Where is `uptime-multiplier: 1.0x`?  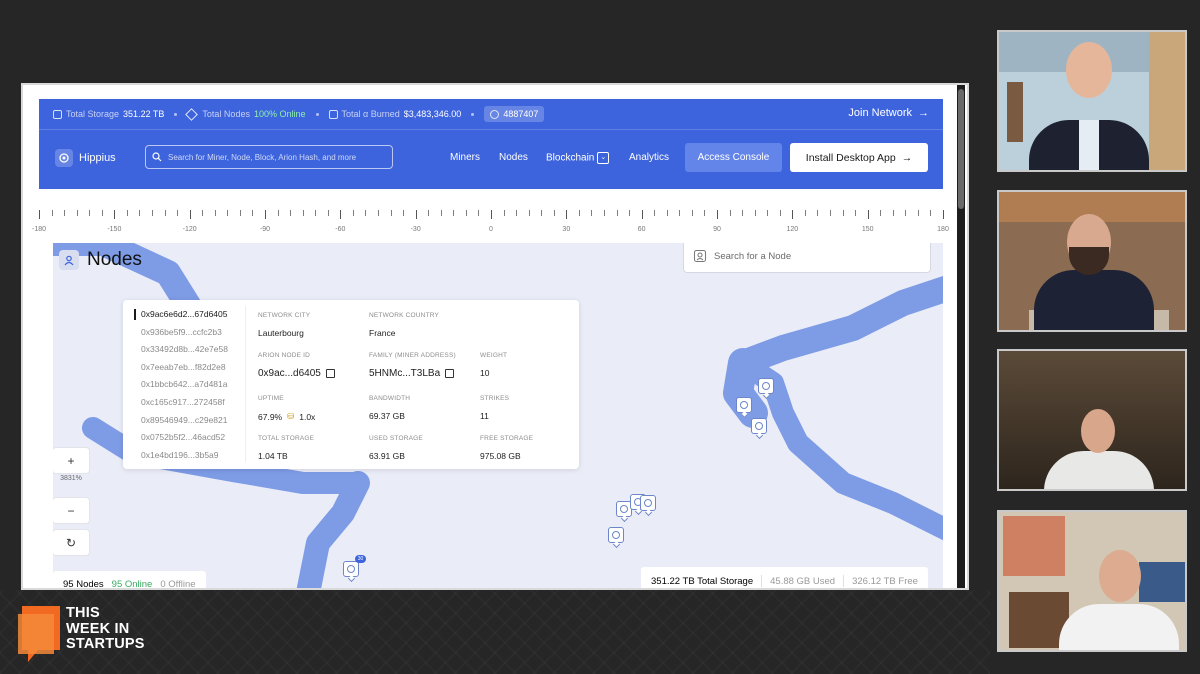
uptime-multiplier: 1.0x is located at coordinates (307, 416).